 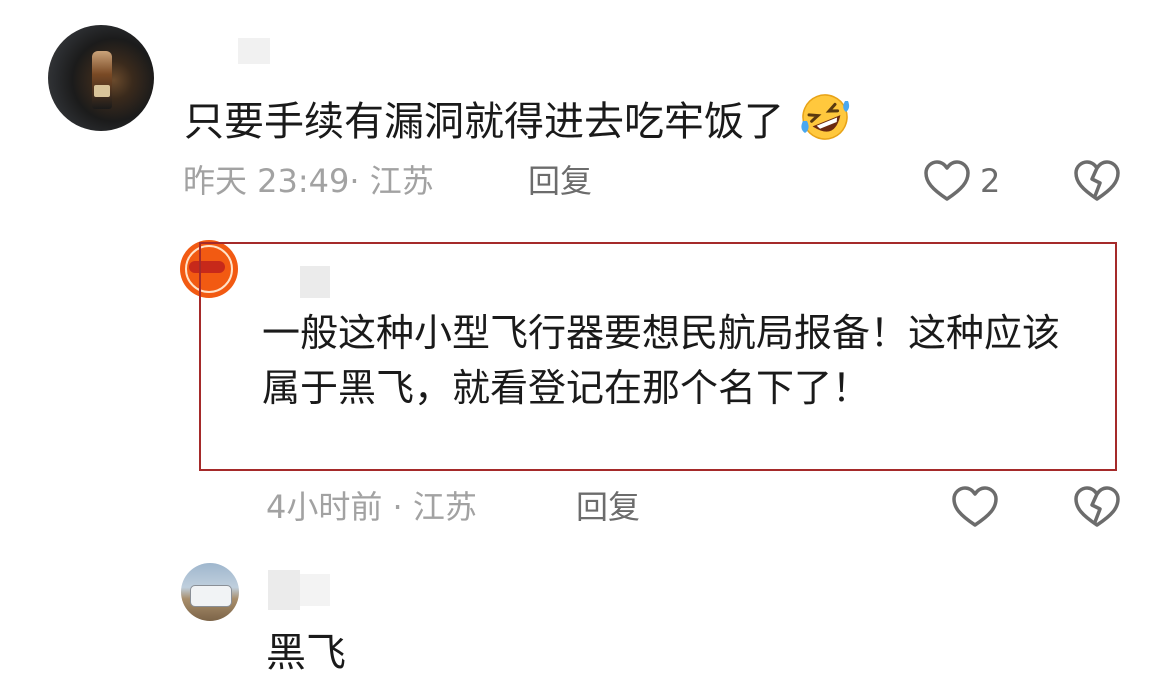 What do you see at coordinates (306, 653) in the screenshot?
I see `comment-text: 黑飞` at bounding box center [306, 653].